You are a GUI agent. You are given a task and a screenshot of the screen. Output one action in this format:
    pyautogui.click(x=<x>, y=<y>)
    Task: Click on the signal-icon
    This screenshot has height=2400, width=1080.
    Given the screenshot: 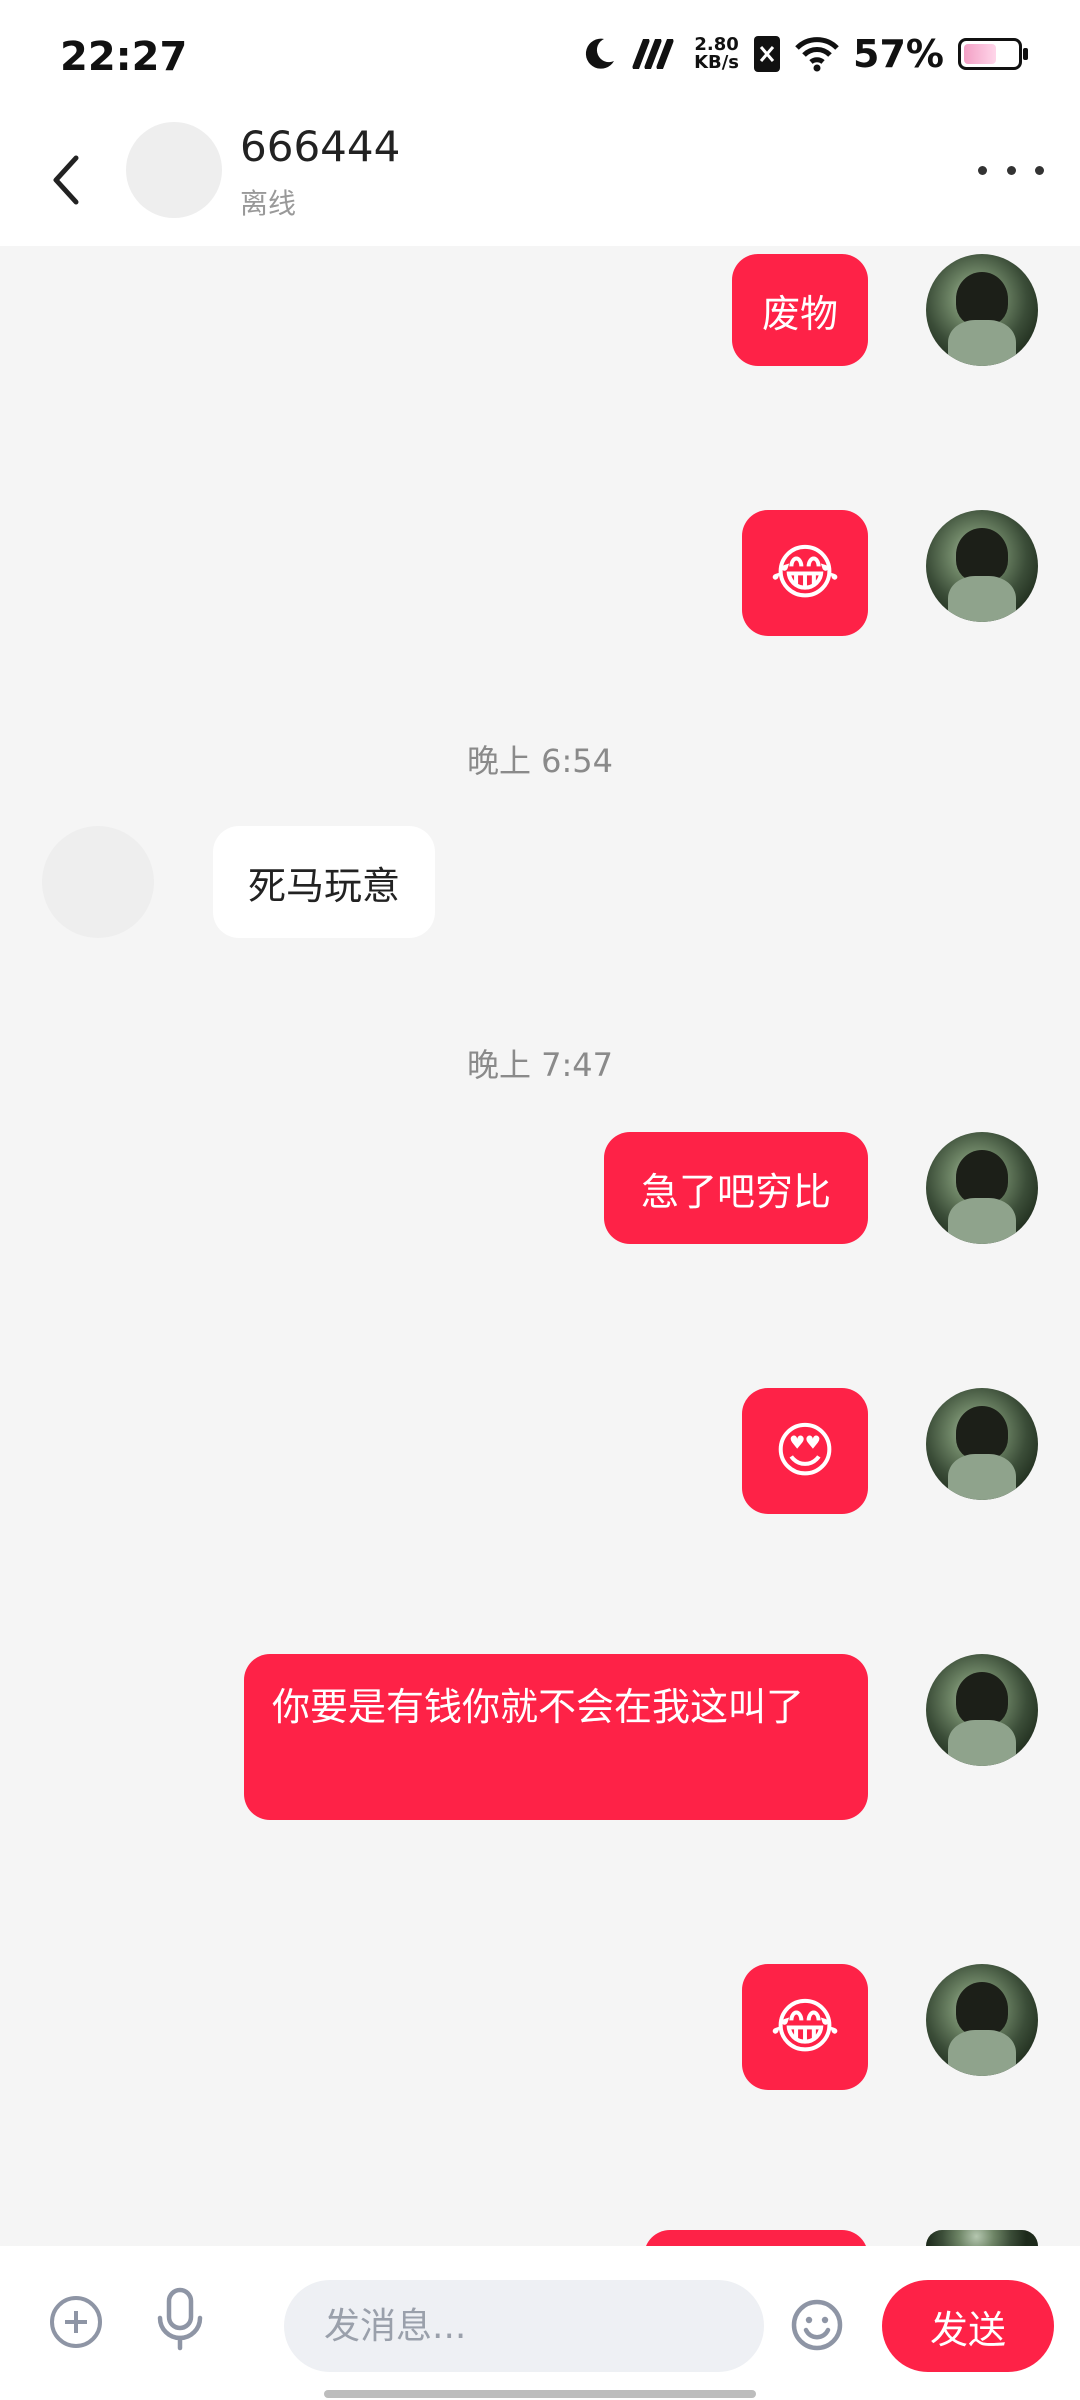 What is the action you would take?
    pyautogui.click(x=656, y=54)
    